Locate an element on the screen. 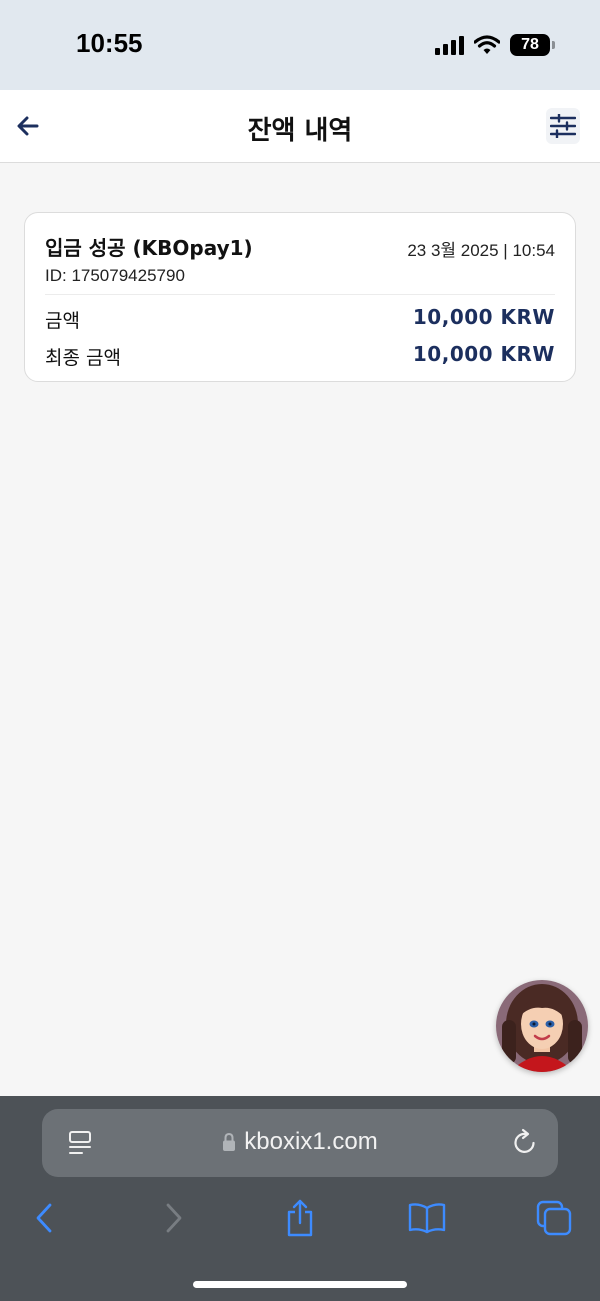  transaction-title: 입금 성공 (KBOpay1) is located at coordinates (149, 248).